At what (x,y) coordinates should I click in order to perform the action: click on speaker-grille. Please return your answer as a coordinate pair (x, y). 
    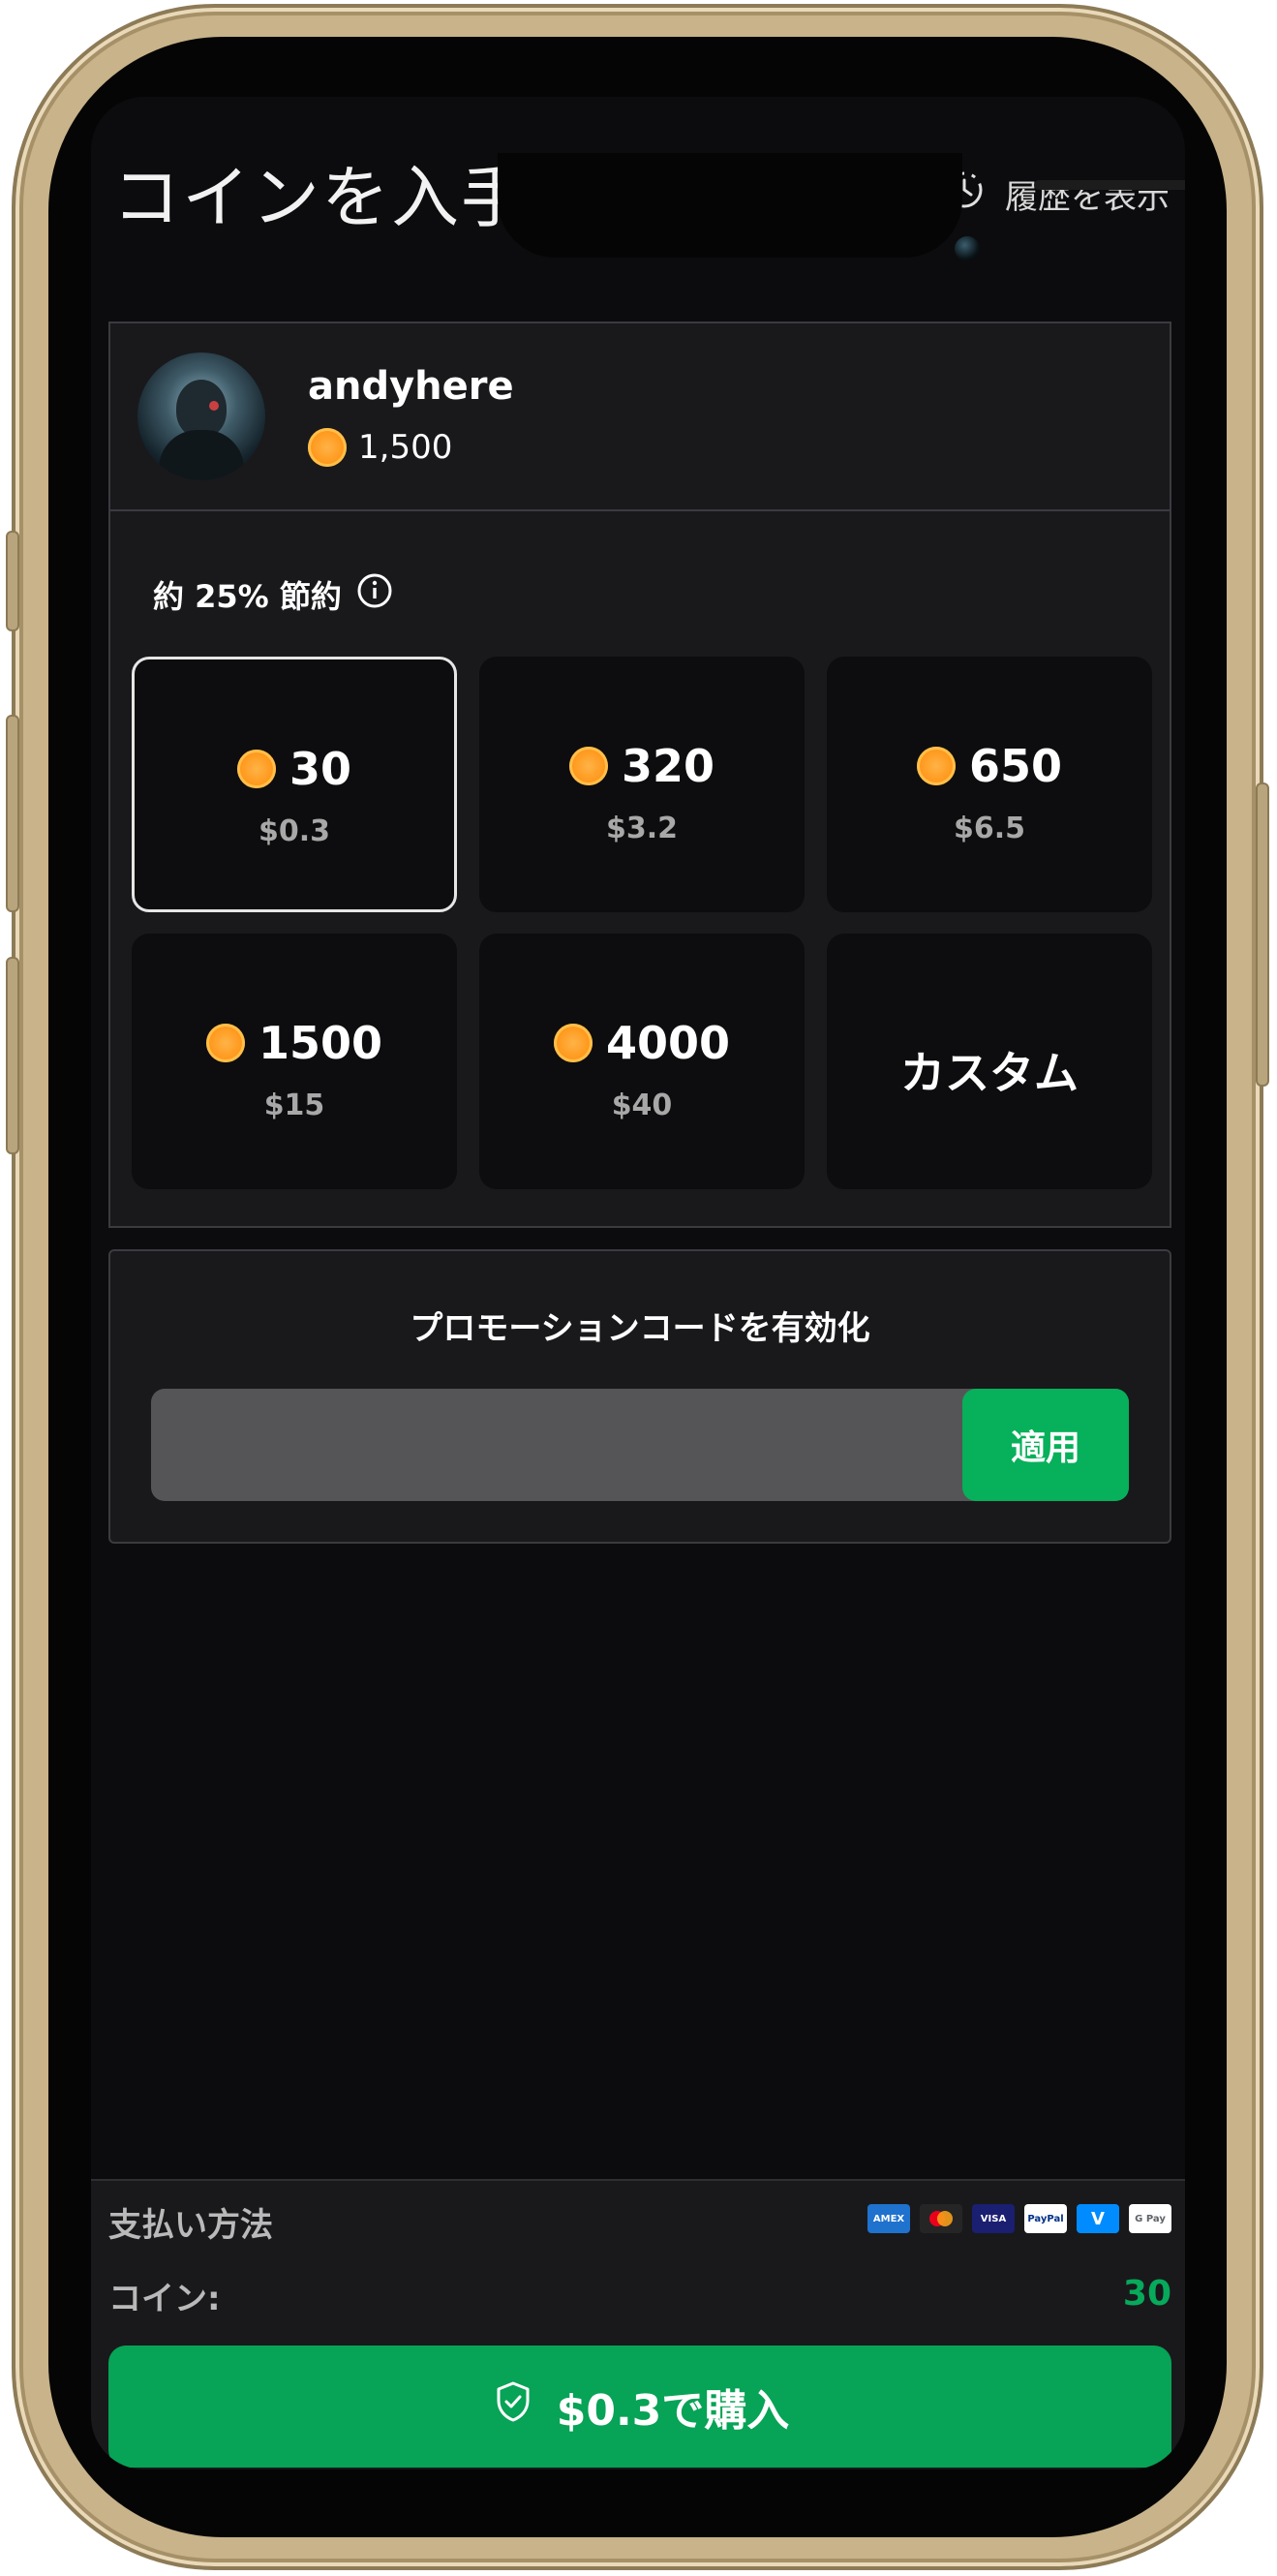
    Looking at the image, I should click on (1109, 185).